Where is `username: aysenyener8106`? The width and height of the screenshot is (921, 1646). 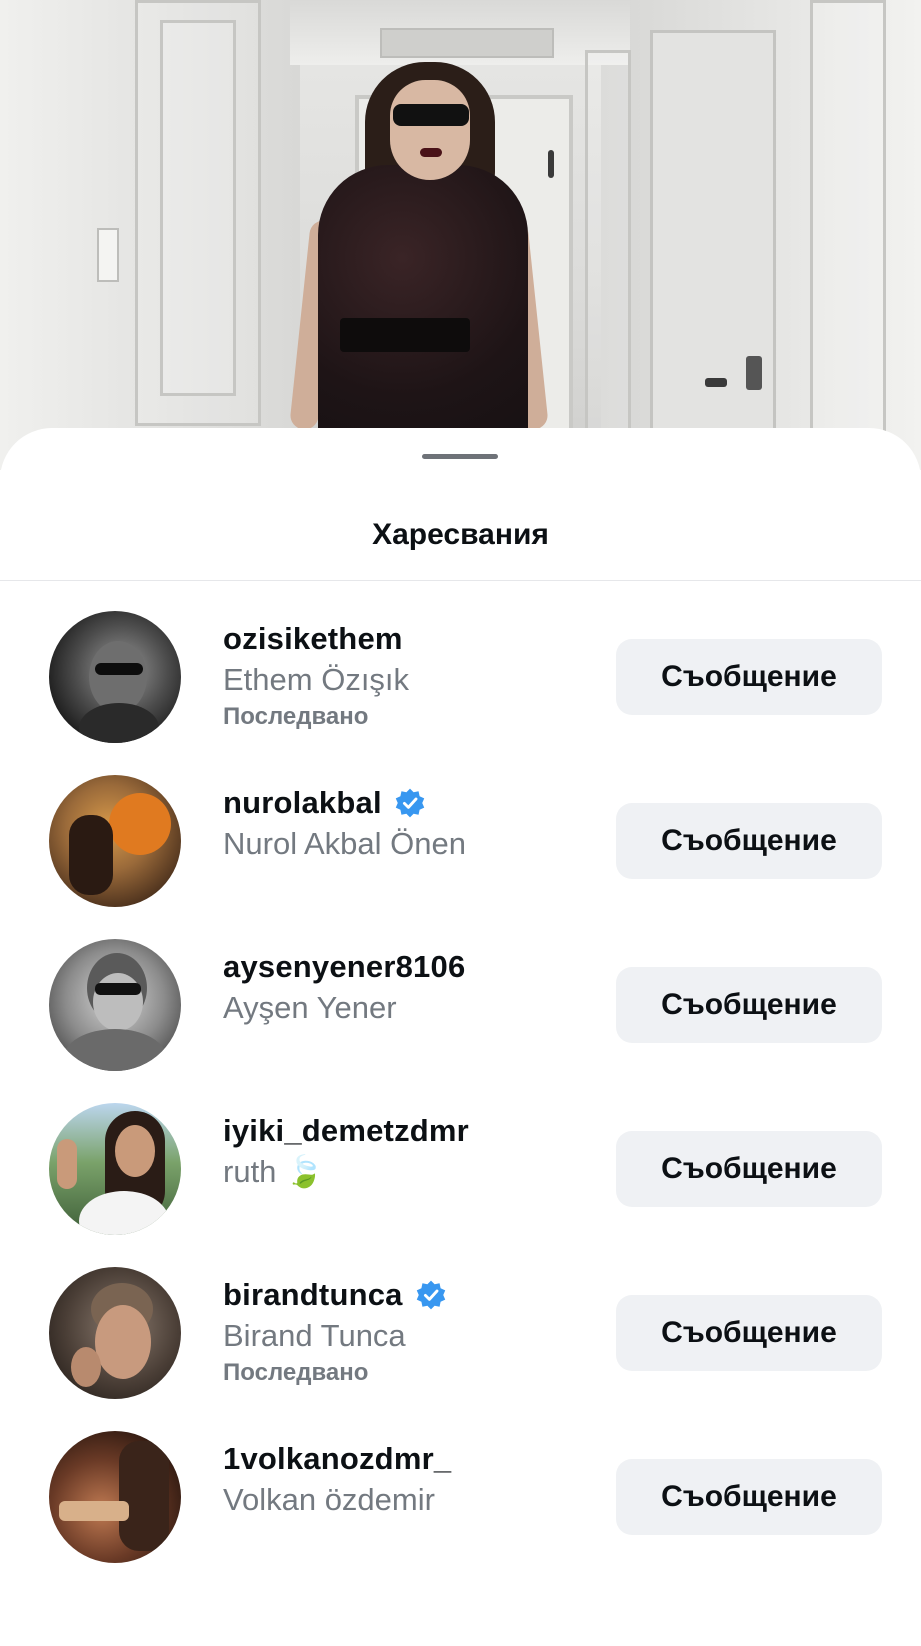
username: aysenyener8106 is located at coordinates (344, 967).